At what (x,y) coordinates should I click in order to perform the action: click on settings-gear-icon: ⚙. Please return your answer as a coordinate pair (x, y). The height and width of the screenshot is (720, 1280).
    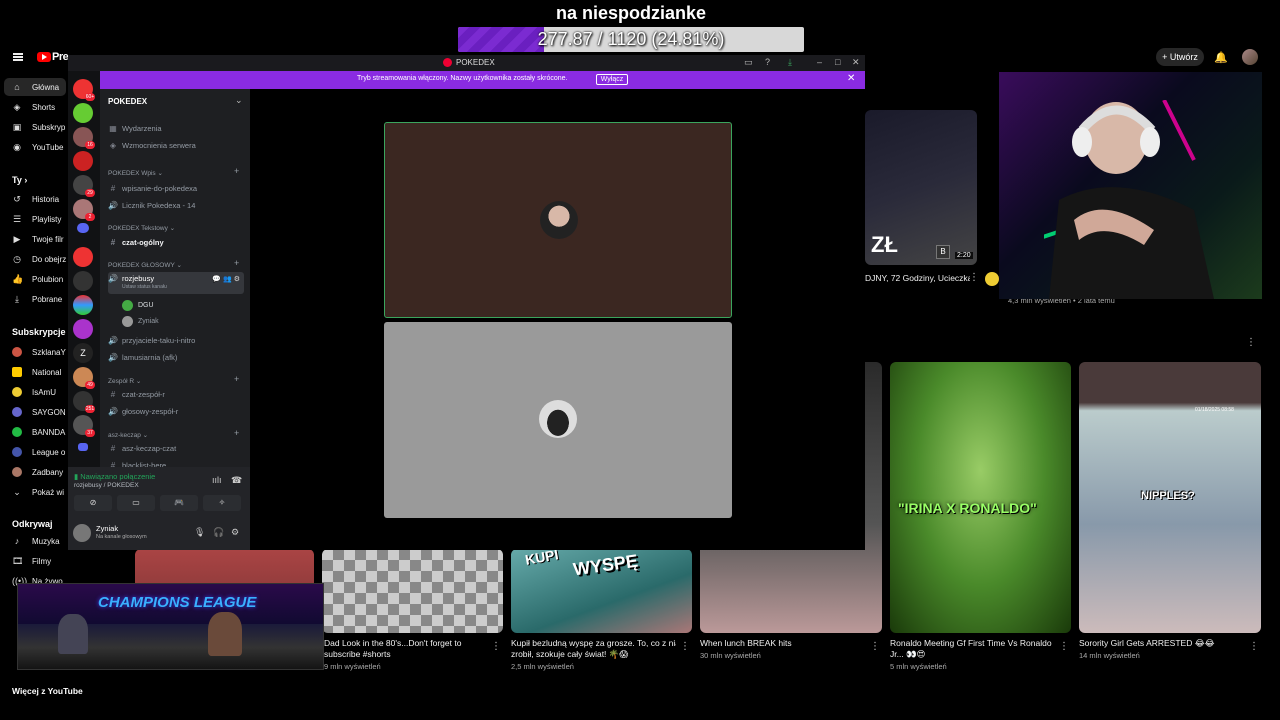
    Looking at the image, I should click on (235, 532).